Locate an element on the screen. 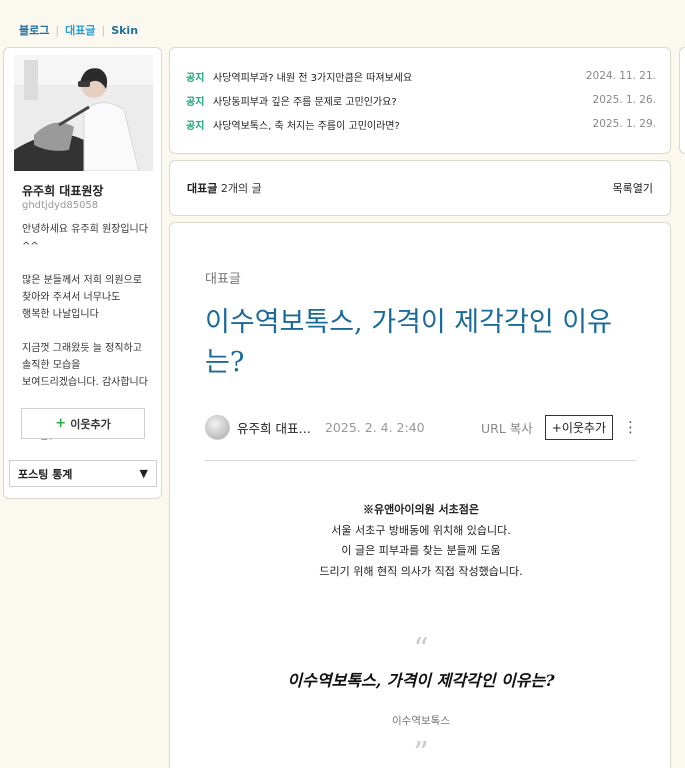  posting-stats-toggle: 포스팅 통계 ▼ is located at coordinates (83, 473).